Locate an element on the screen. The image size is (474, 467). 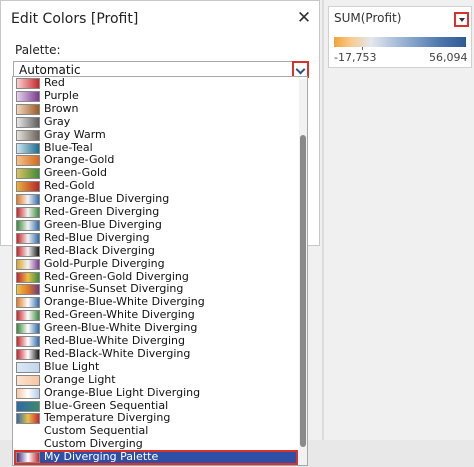
palette-option-label: Red is located at coordinates (54, 82).